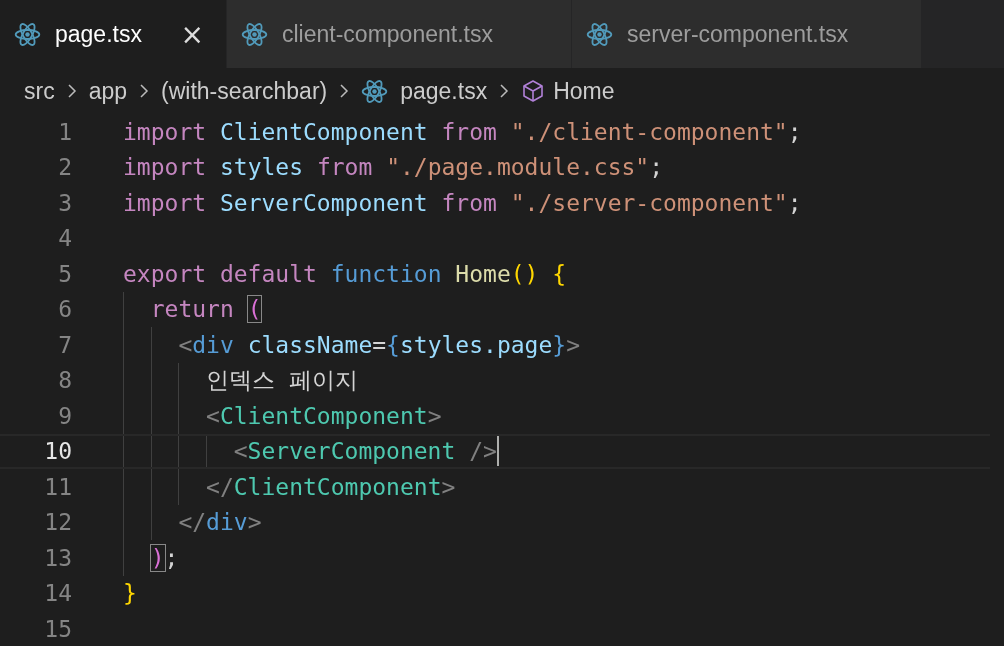 The width and height of the screenshot is (1004, 646). Describe the element at coordinates (738, 34) in the screenshot. I see `tab-label: server-component.tsx` at that location.